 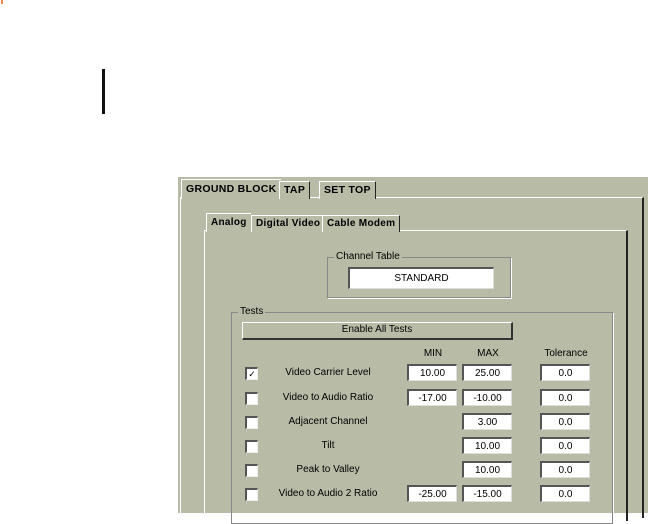 What do you see at coordinates (361, 223) in the screenshot?
I see `tab-cable-modem: Cable Modem` at bounding box center [361, 223].